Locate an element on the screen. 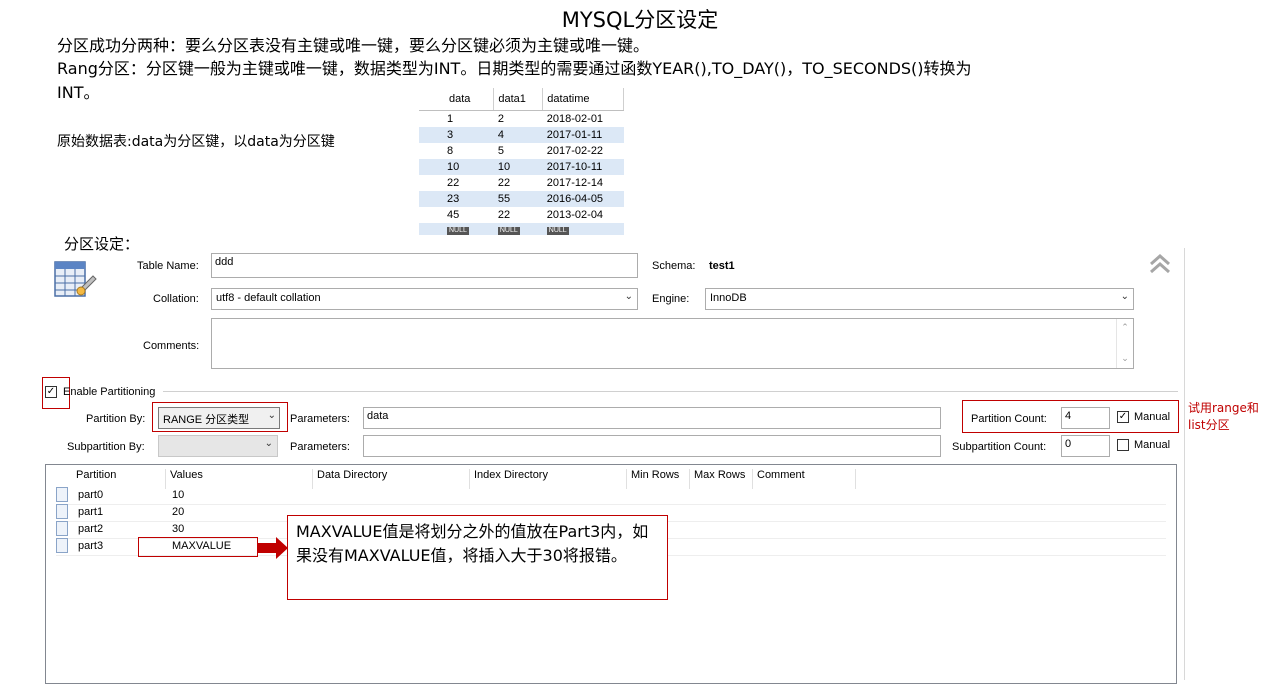 Image resolution: width=1280 pixels, height=684 pixels. sample-cell: 2016-04-05 is located at coordinates (583, 199).